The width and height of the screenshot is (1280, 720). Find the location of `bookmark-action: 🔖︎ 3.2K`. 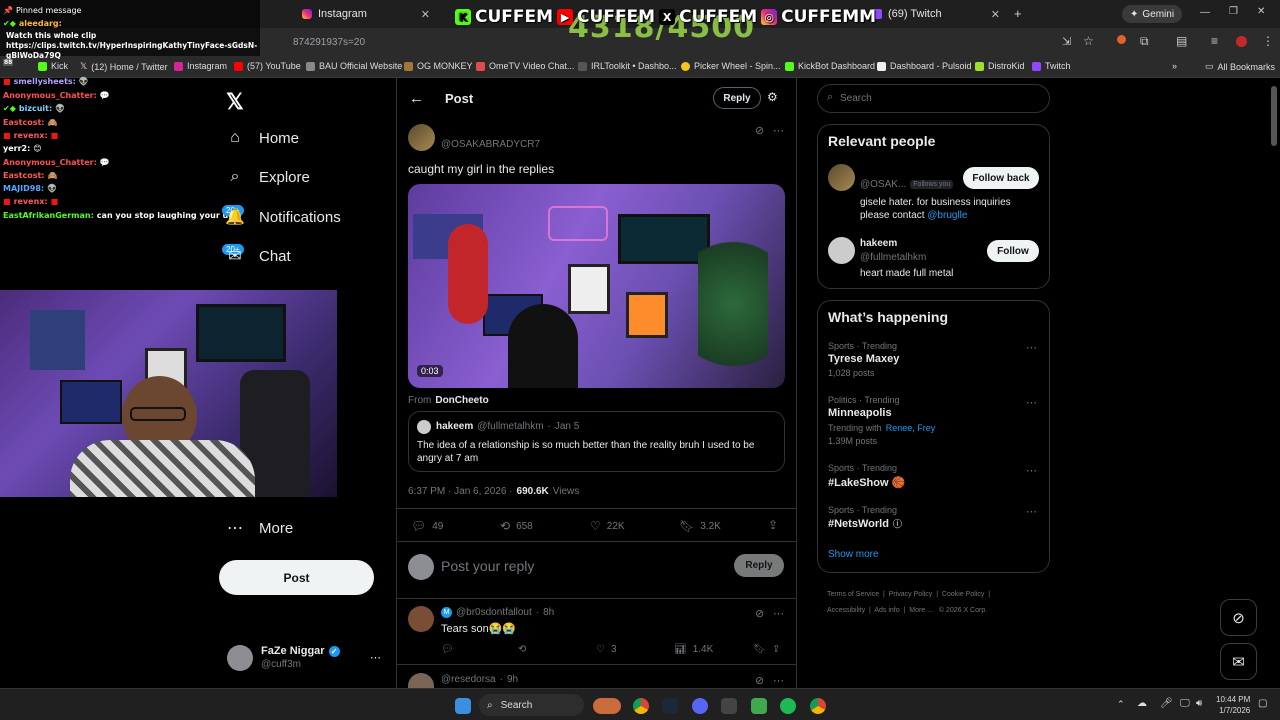

bookmark-action: 🔖︎ 3.2K is located at coordinates (700, 526).